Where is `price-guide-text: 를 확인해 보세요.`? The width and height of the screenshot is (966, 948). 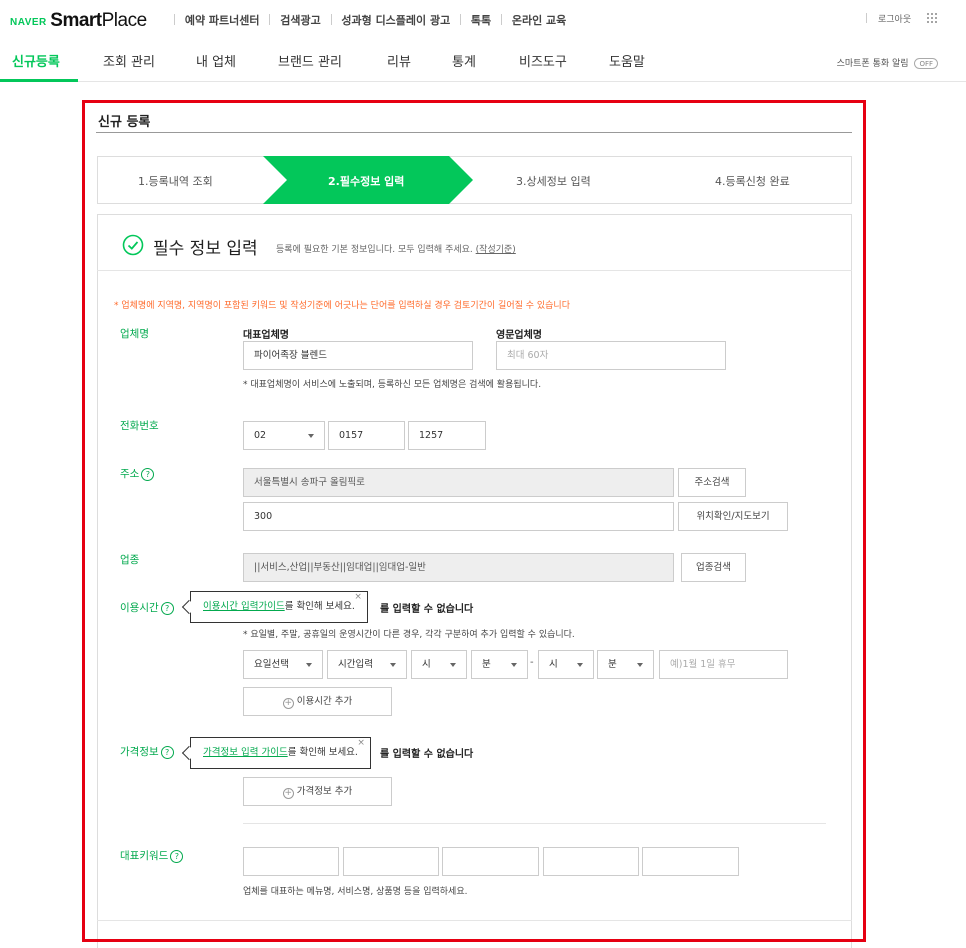 price-guide-text: 를 확인해 보세요. is located at coordinates (322, 752).